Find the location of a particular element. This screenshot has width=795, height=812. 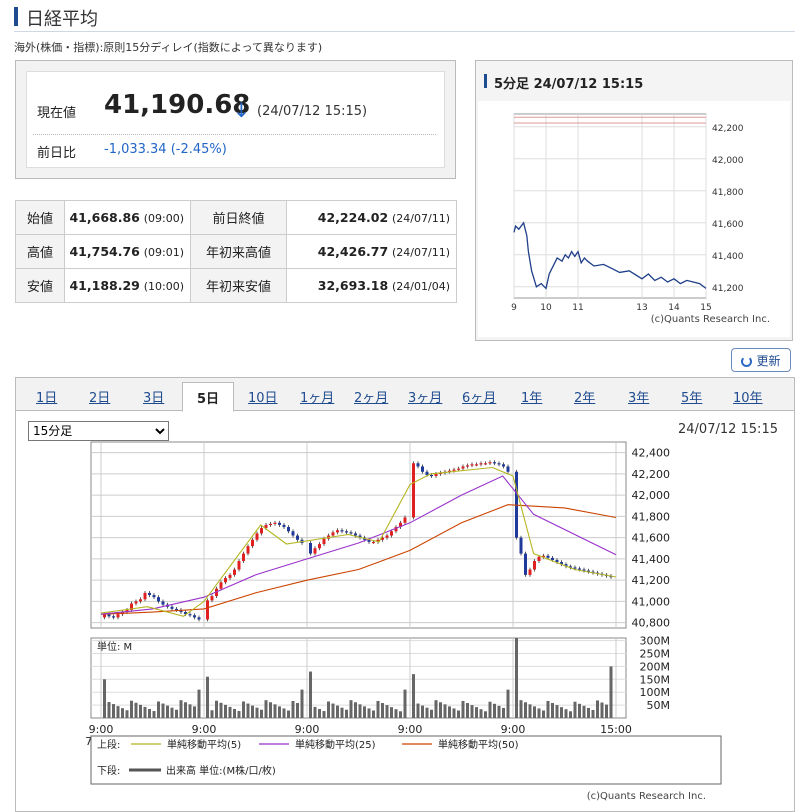

stat-label: 年初来高値 is located at coordinates (238, 251).